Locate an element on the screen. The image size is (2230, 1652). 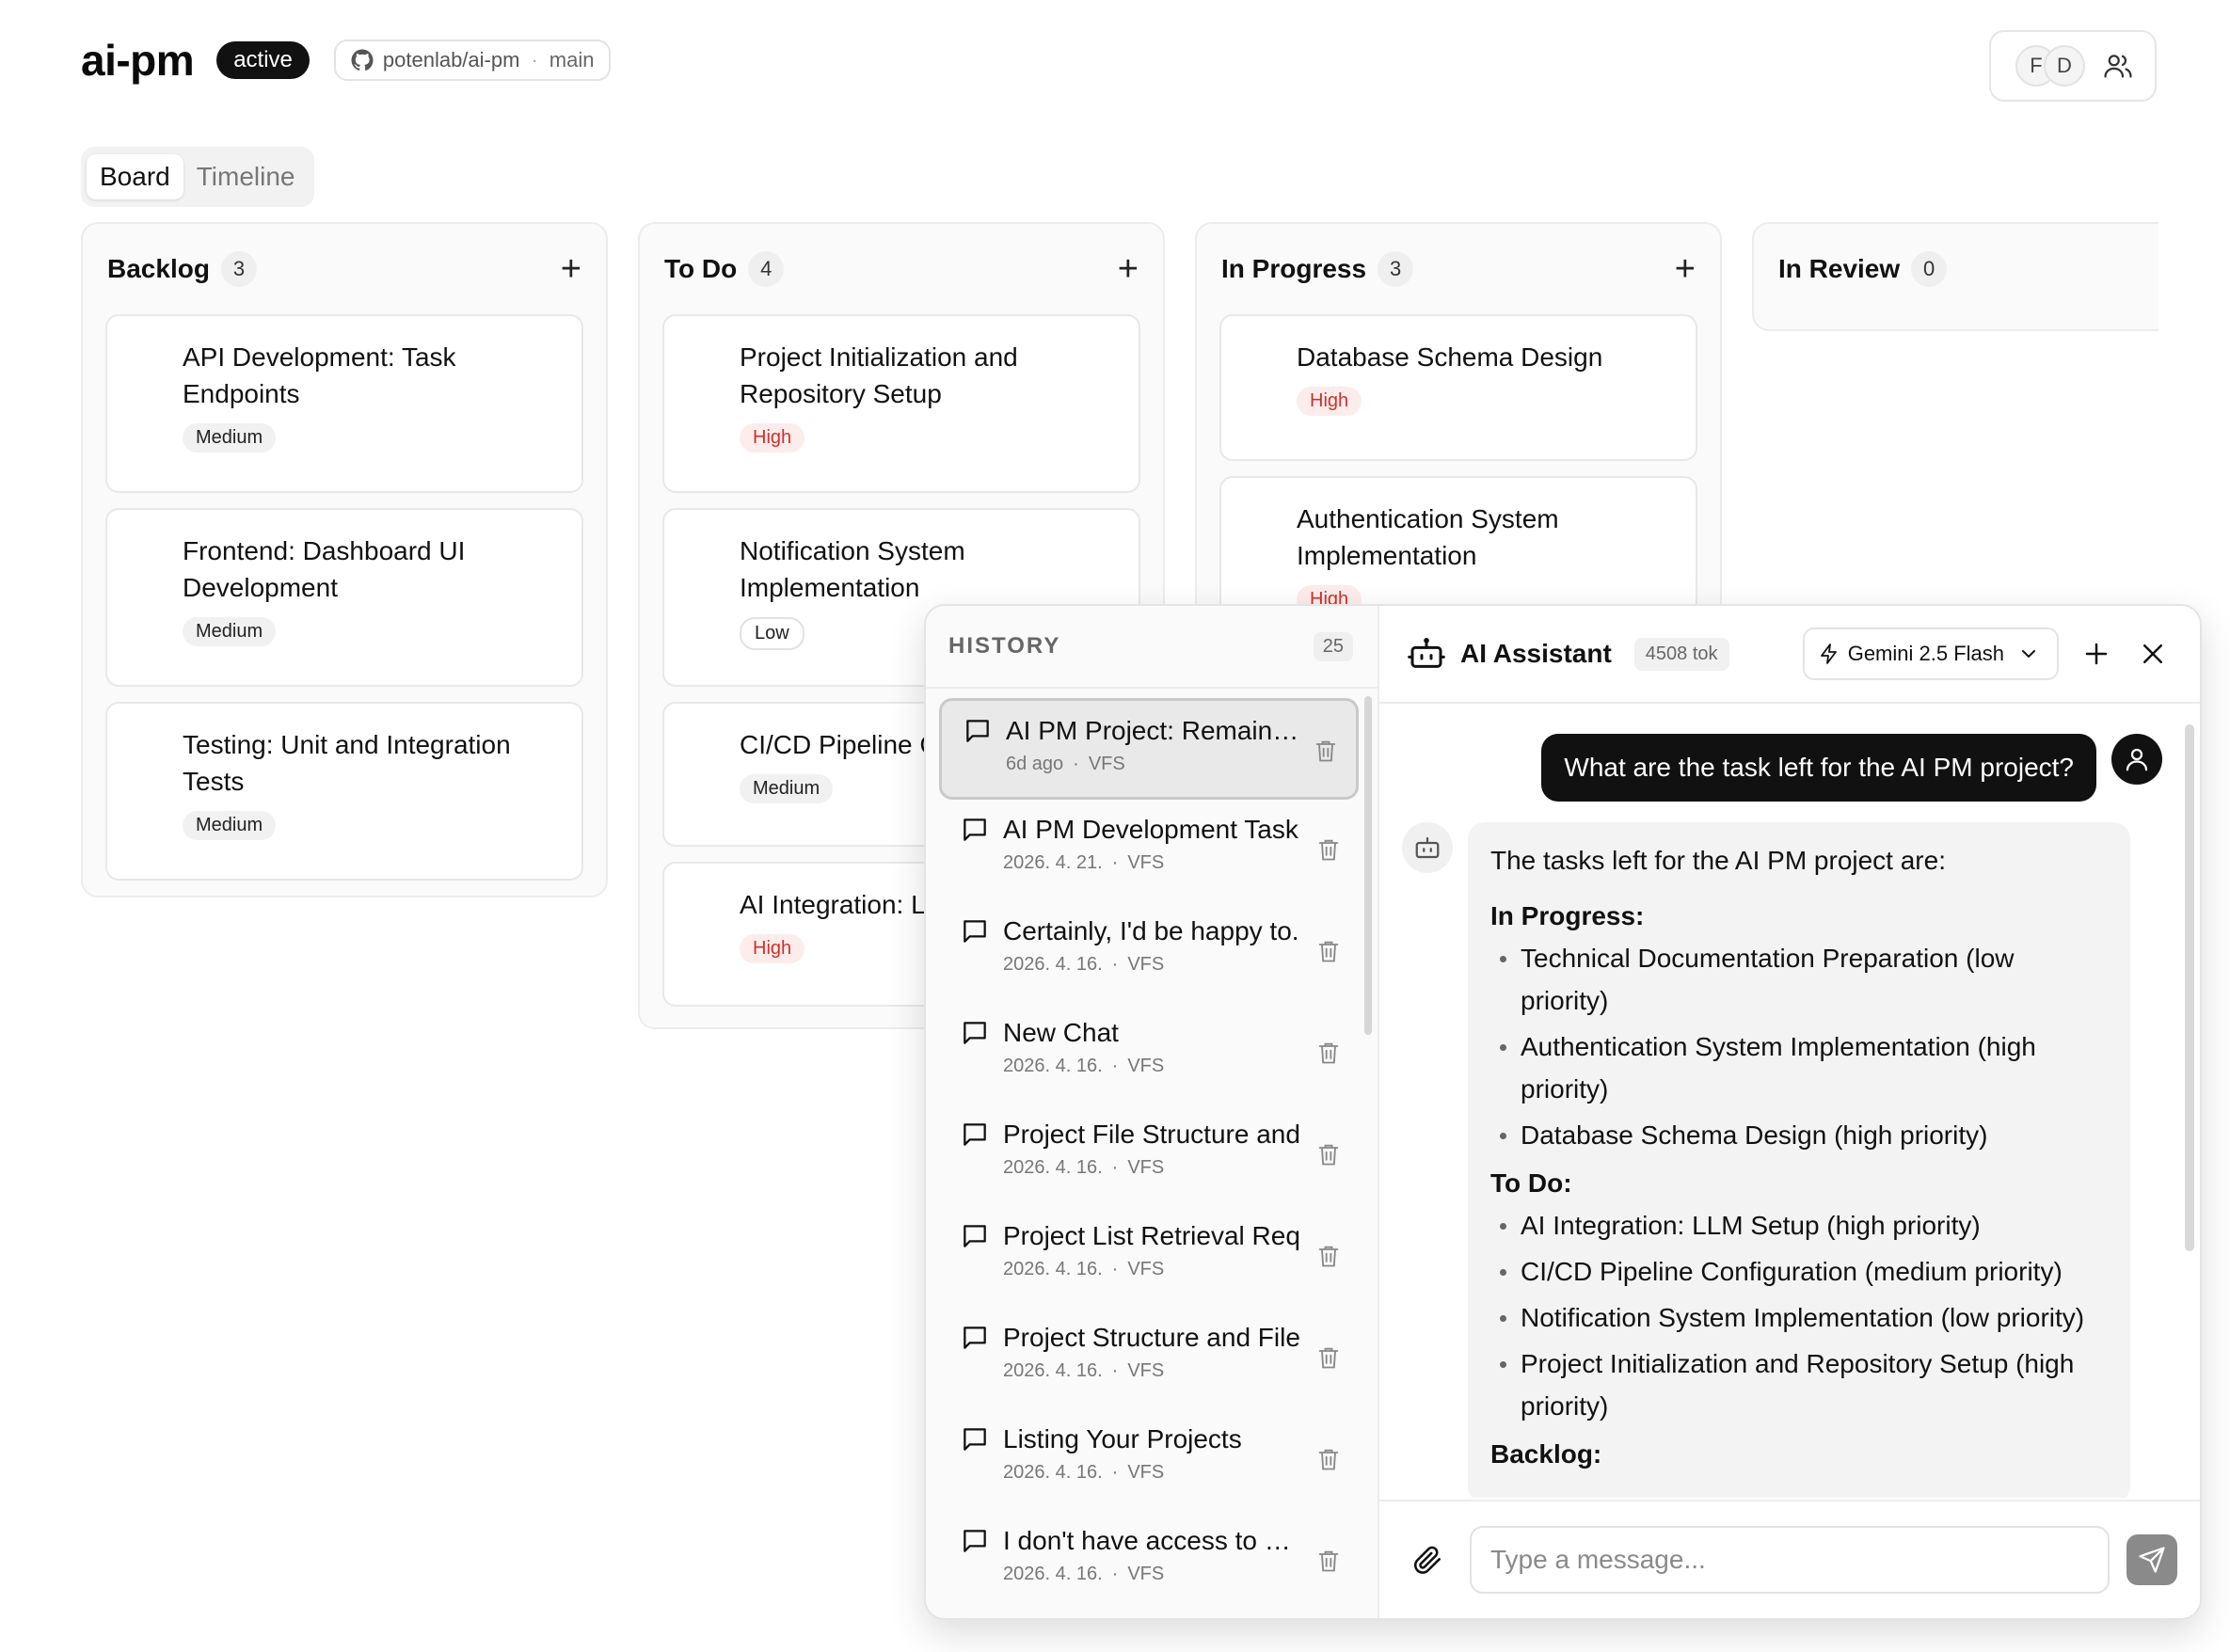
new-chat-button is located at coordinates (2096, 654).